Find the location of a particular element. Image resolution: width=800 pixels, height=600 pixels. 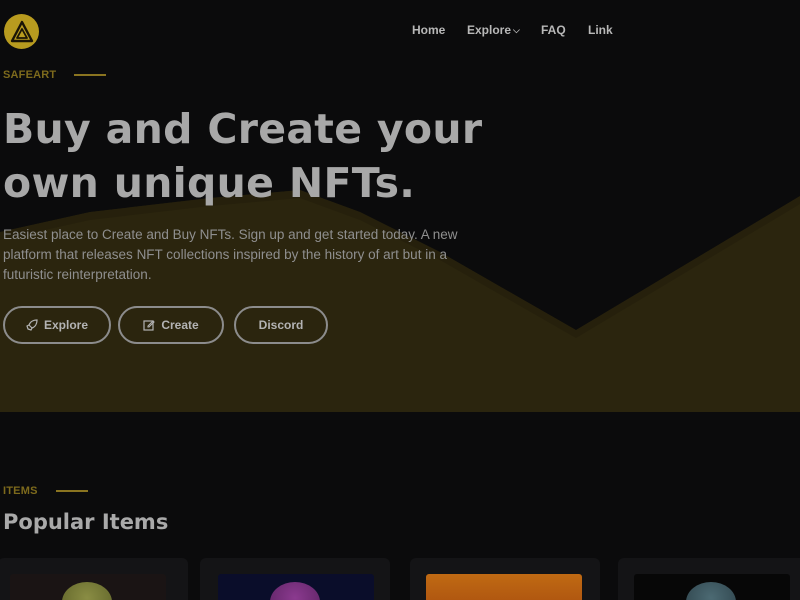

create-button-label: Create is located at coordinates (180, 325).